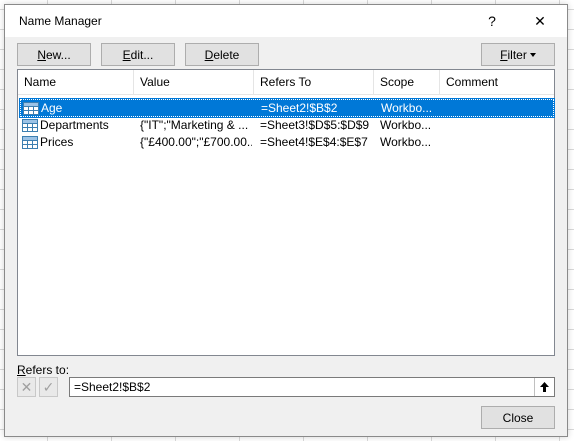  I want to click on dialog-title: Name Manager, so click(60, 21).